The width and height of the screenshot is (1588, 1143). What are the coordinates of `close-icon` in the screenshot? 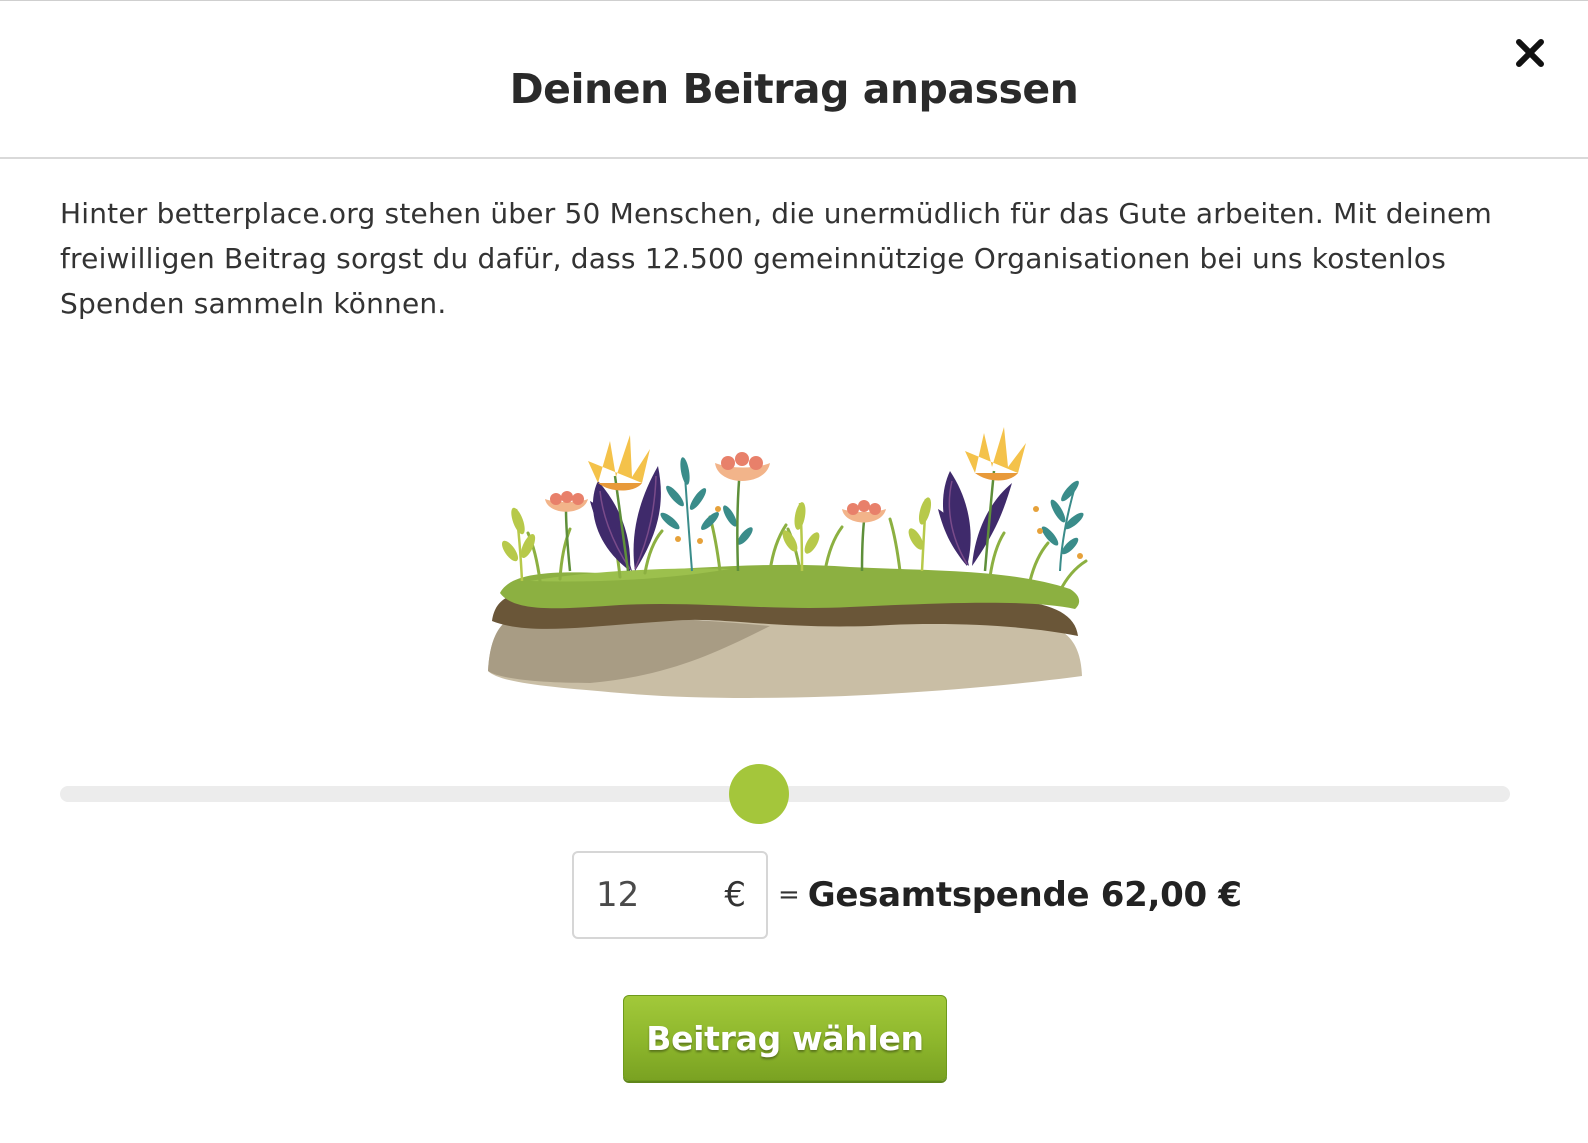 It's located at (1530, 53).